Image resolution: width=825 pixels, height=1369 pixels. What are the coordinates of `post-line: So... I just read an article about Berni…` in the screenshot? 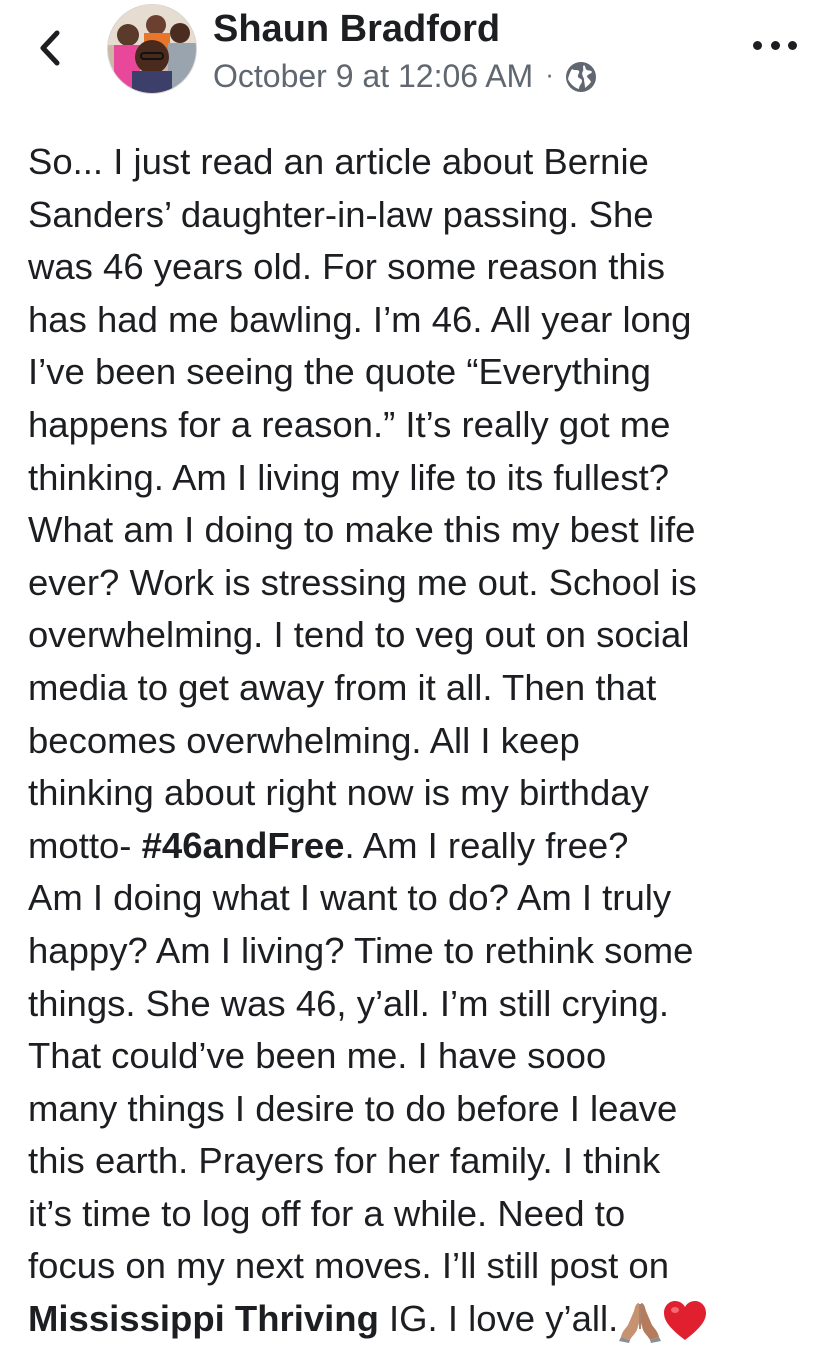 It's located at (338, 161).